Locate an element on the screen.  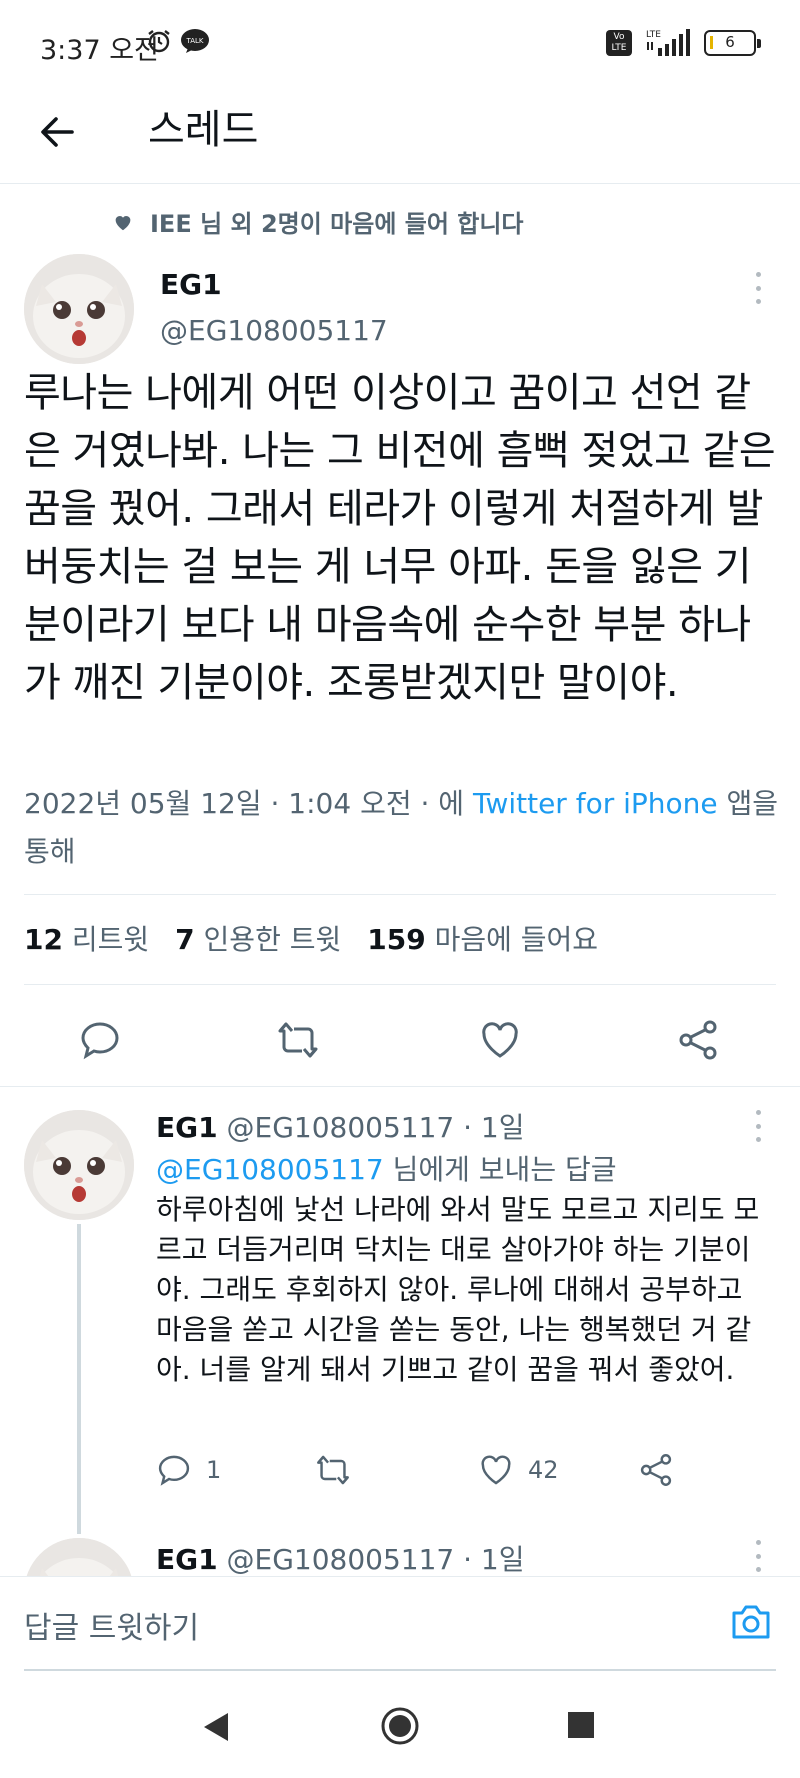
status-time: 3:37 오전 is located at coordinates (99, 50).